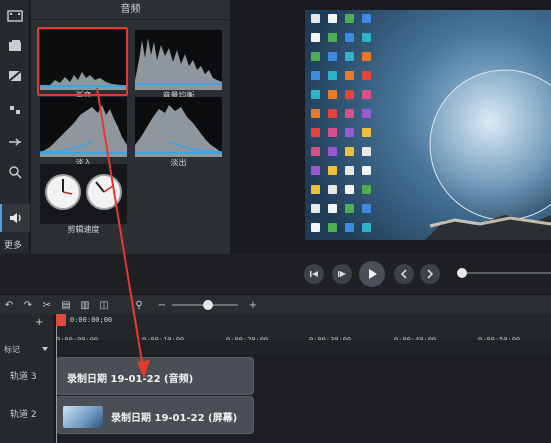 Image resolution: width=551 pixels, height=443 pixels. I want to click on split-icon: ◫, so click(104, 305).